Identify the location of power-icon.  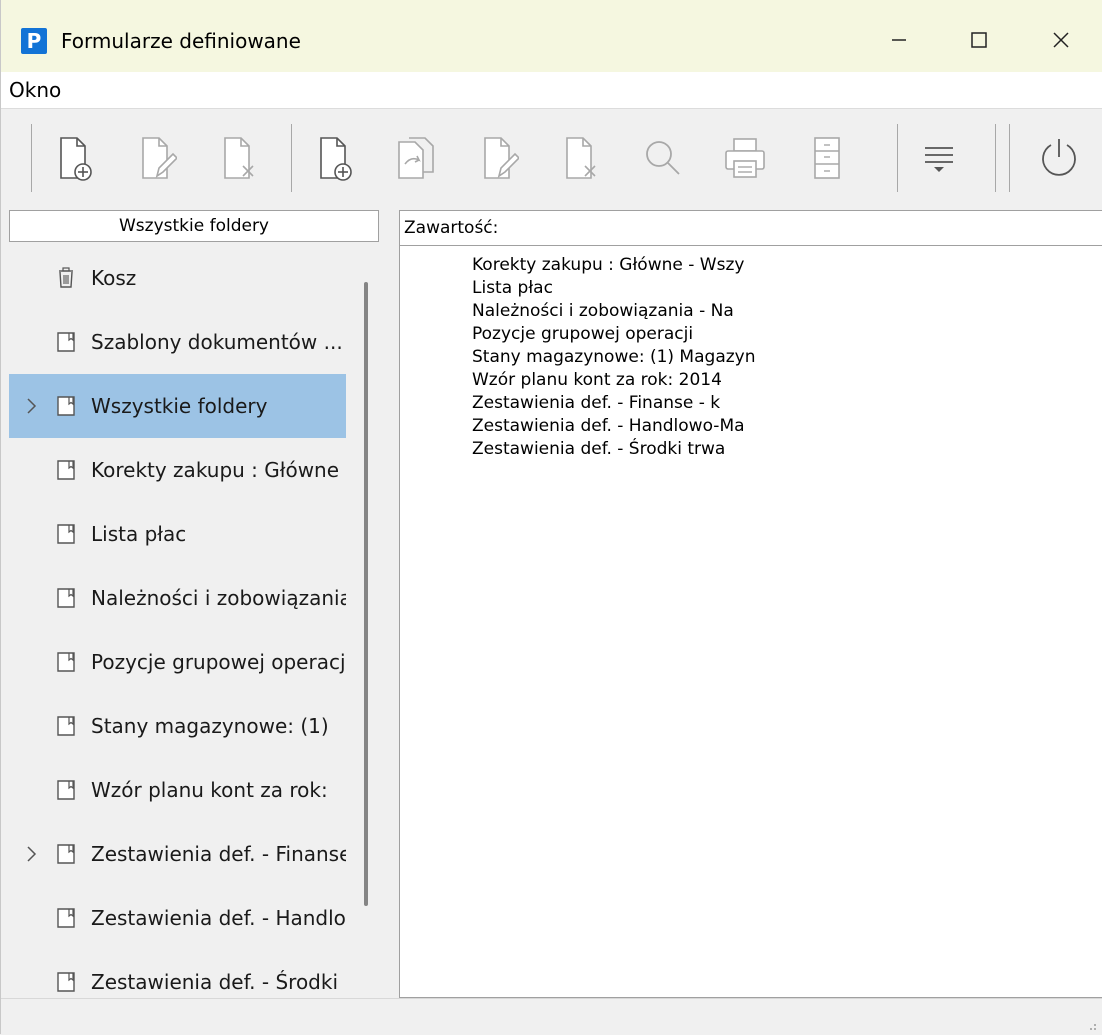
(1059, 157).